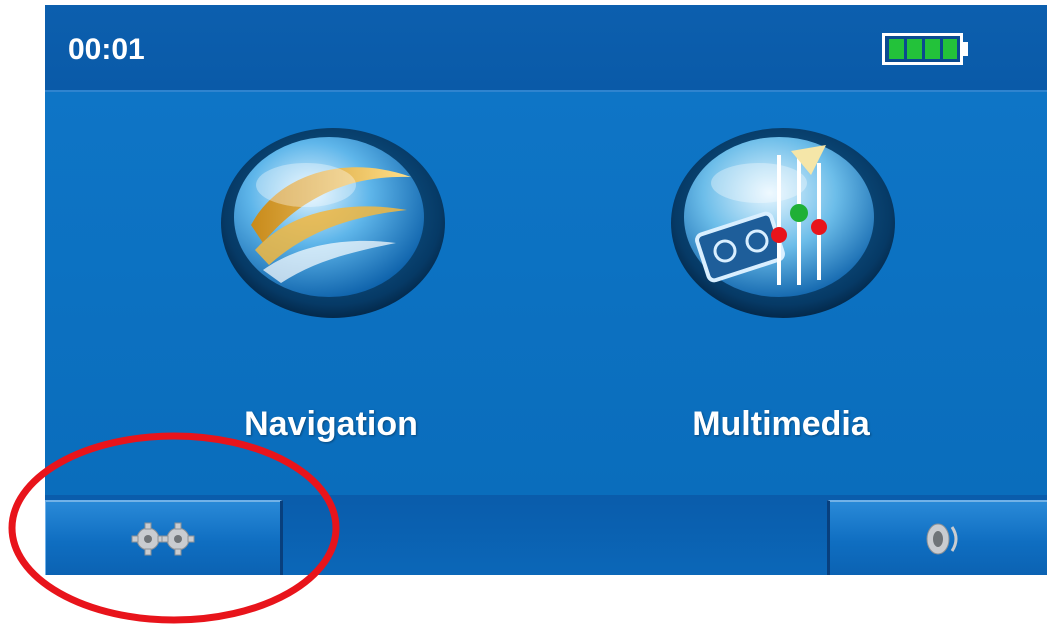 The height and width of the screenshot is (633, 1047). Describe the element at coordinates (925, 49) in the screenshot. I see `battery-full-icon` at that location.